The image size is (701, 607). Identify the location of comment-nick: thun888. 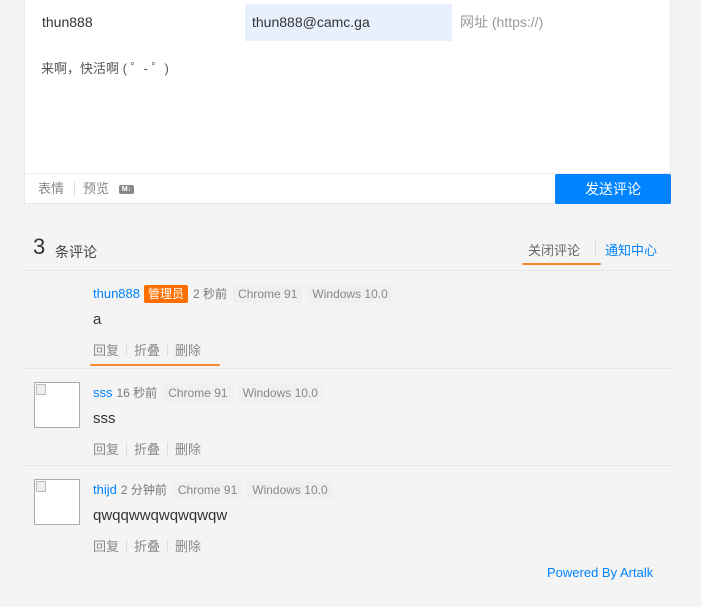
(116, 294).